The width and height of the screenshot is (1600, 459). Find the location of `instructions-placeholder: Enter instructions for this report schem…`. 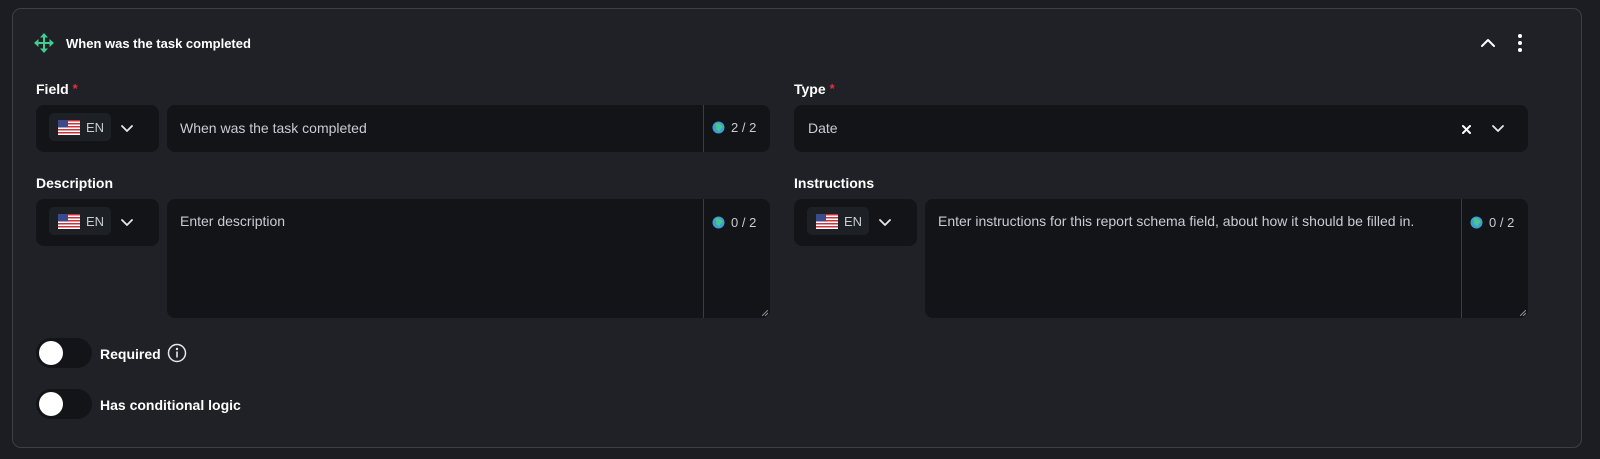

instructions-placeholder: Enter instructions for this report schem… is located at coordinates (1176, 221).